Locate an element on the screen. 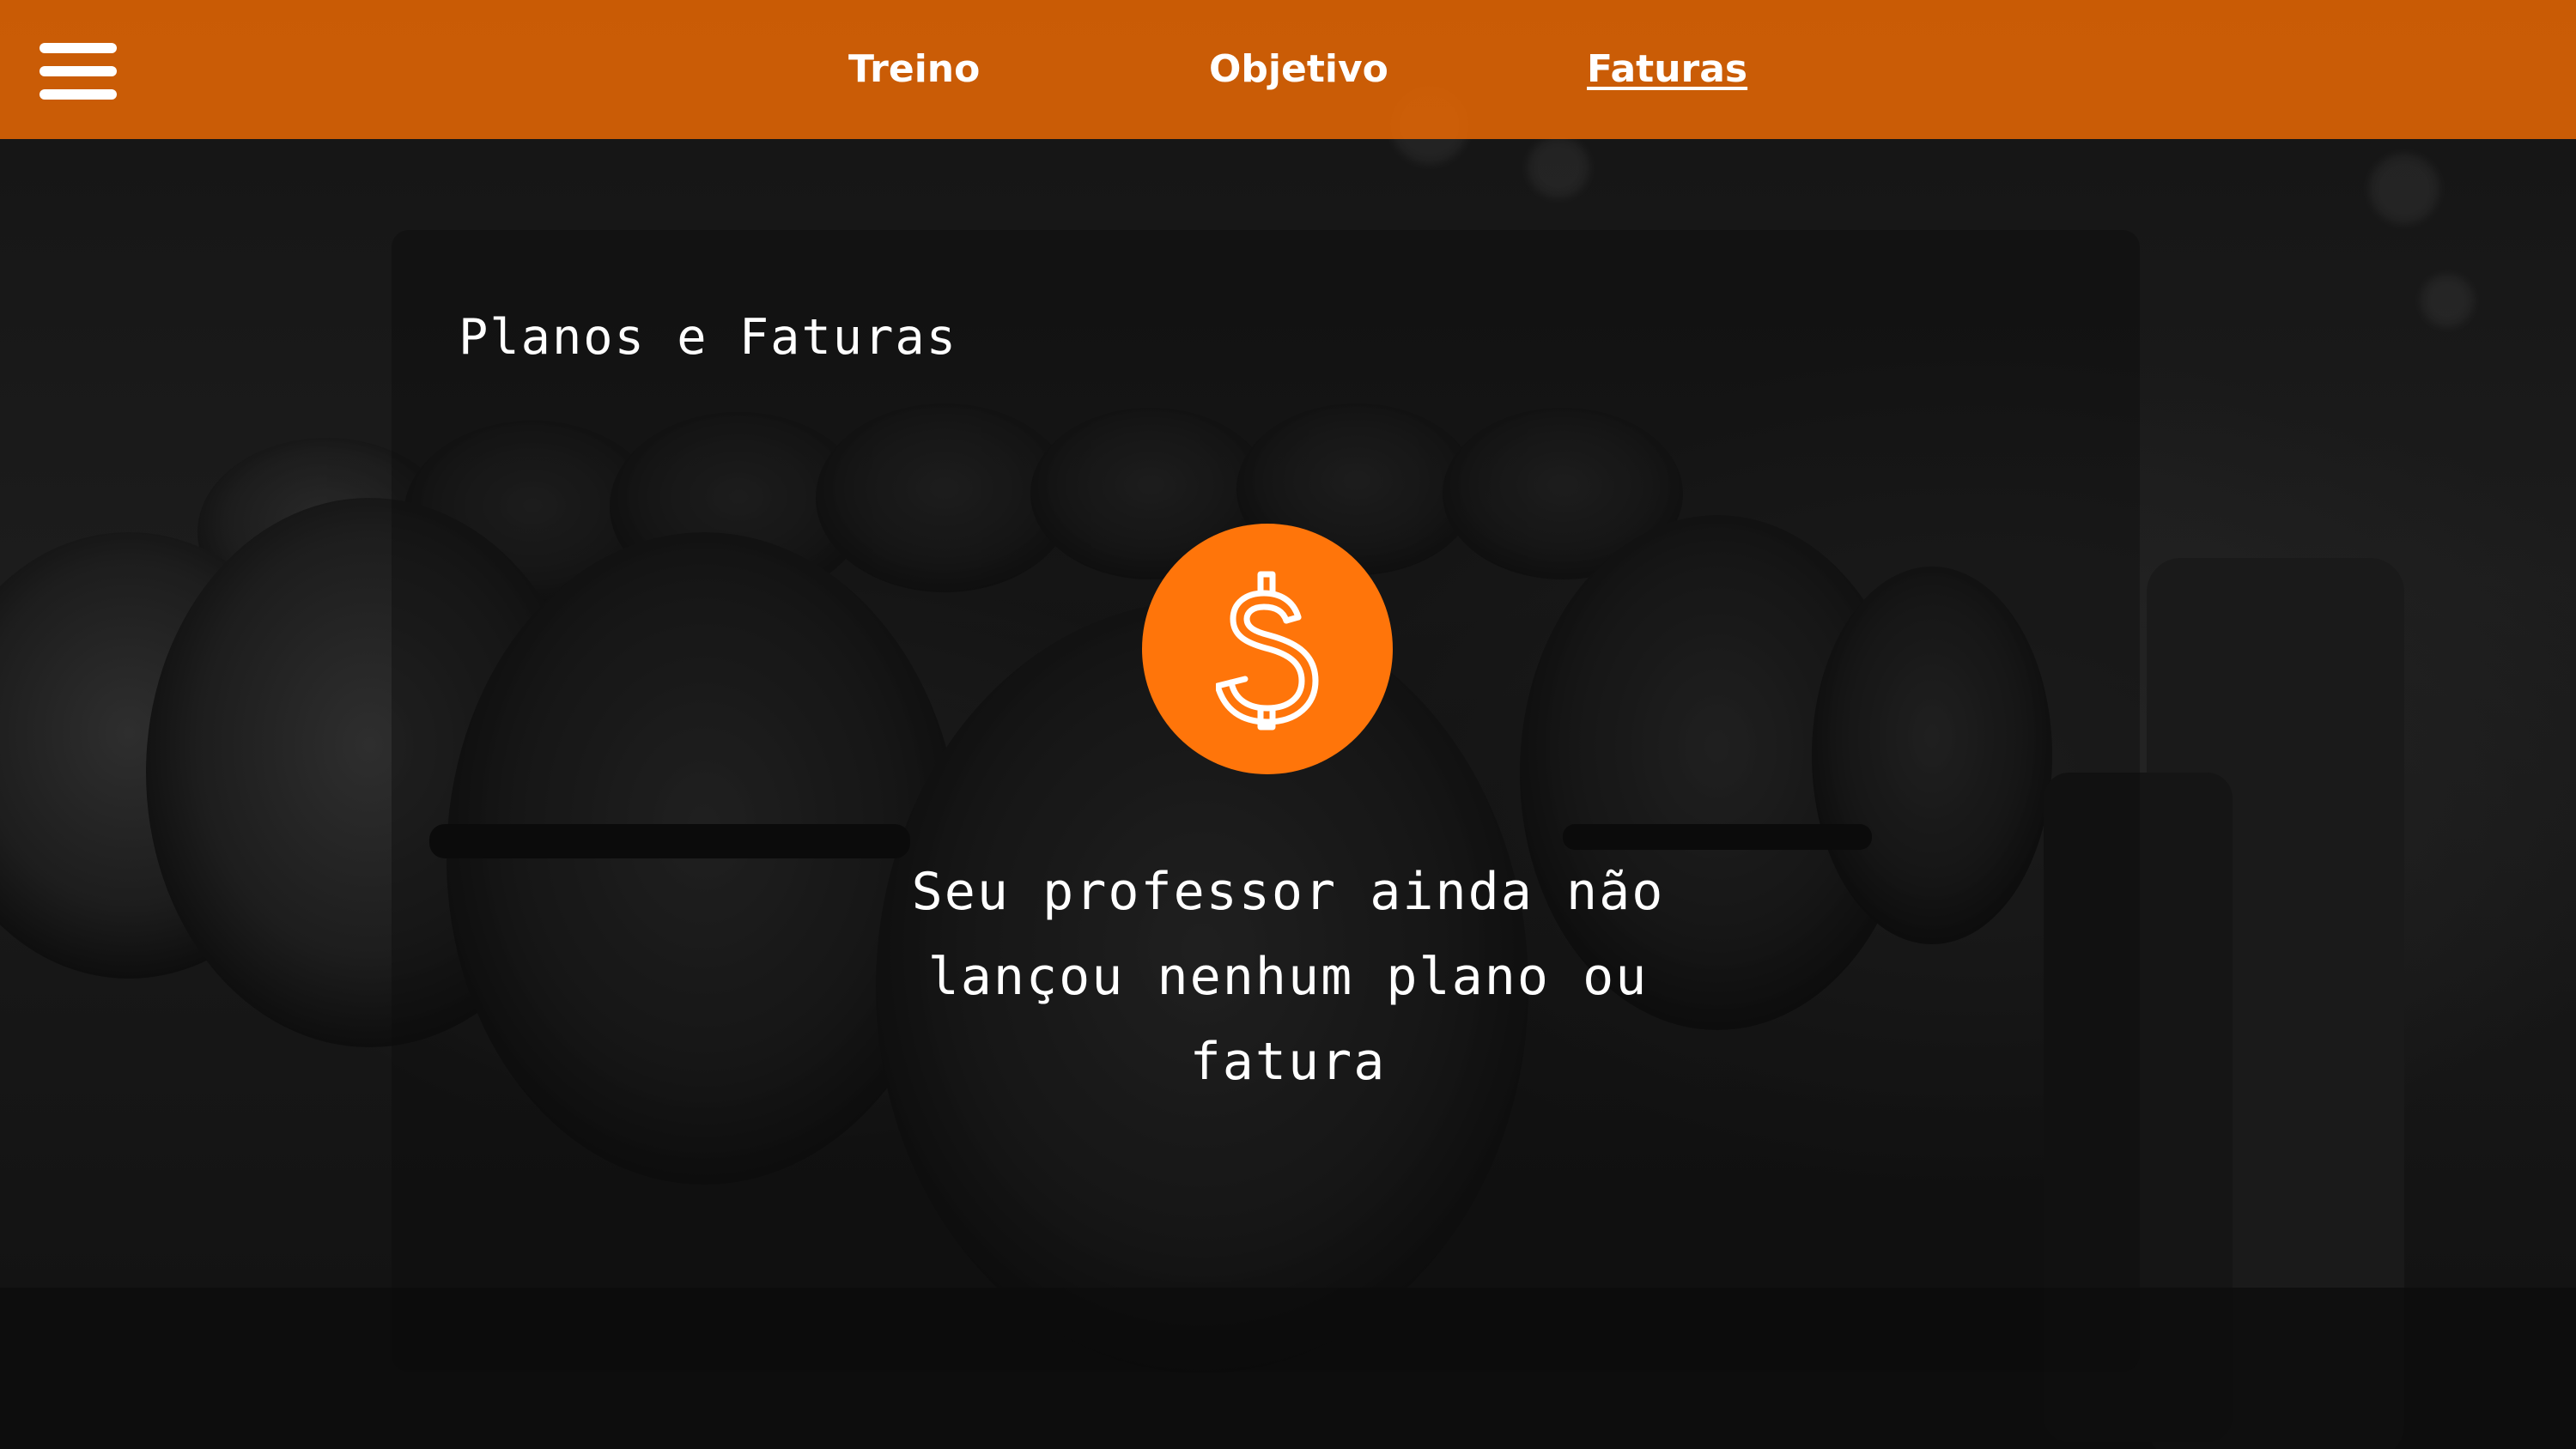 The height and width of the screenshot is (1449, 2576). nav-link-treino: Treino is located at coordinates (914, 69).